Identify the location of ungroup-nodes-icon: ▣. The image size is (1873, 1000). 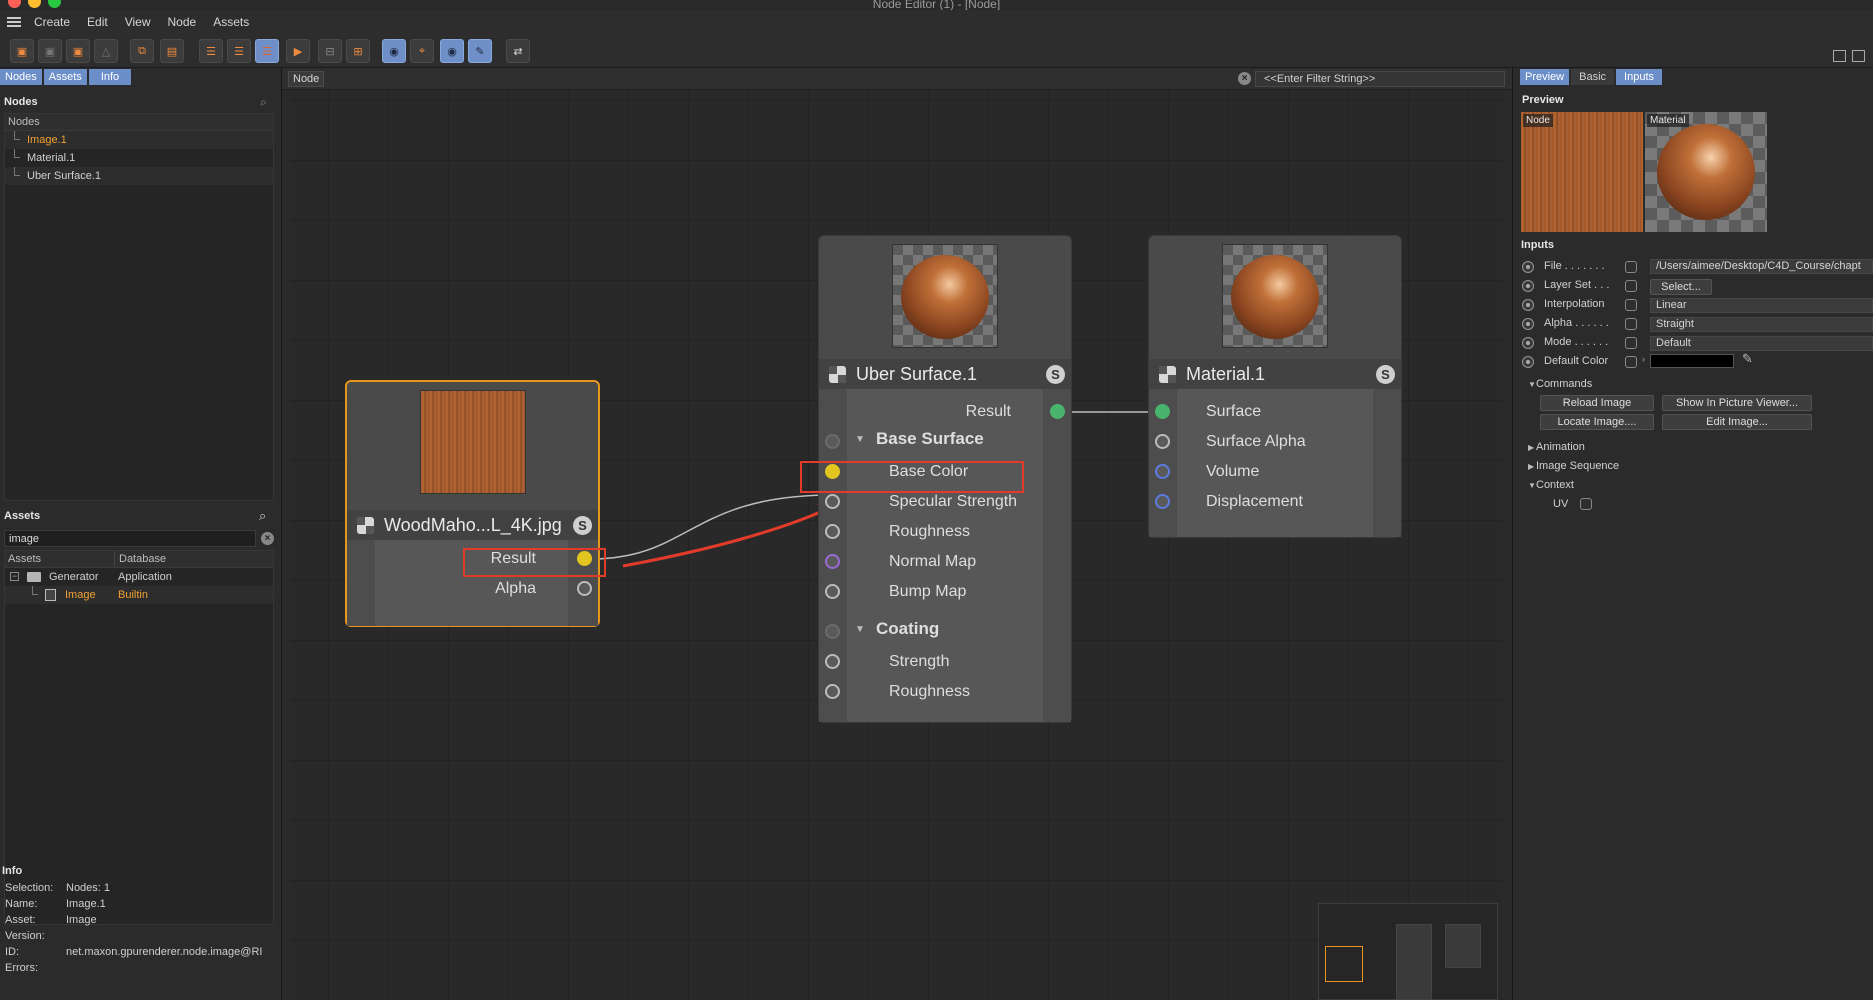
(78, 51).